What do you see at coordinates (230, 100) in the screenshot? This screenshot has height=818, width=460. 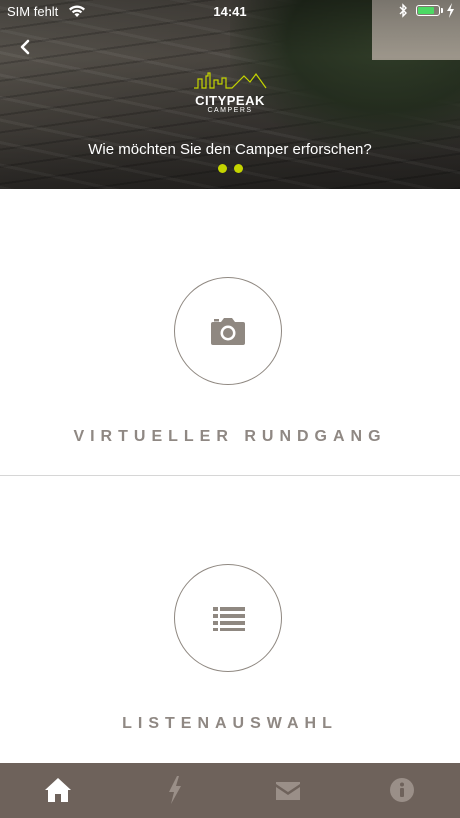 I see `logo-name: CITYPEAK` at bounding box center [230, 100].